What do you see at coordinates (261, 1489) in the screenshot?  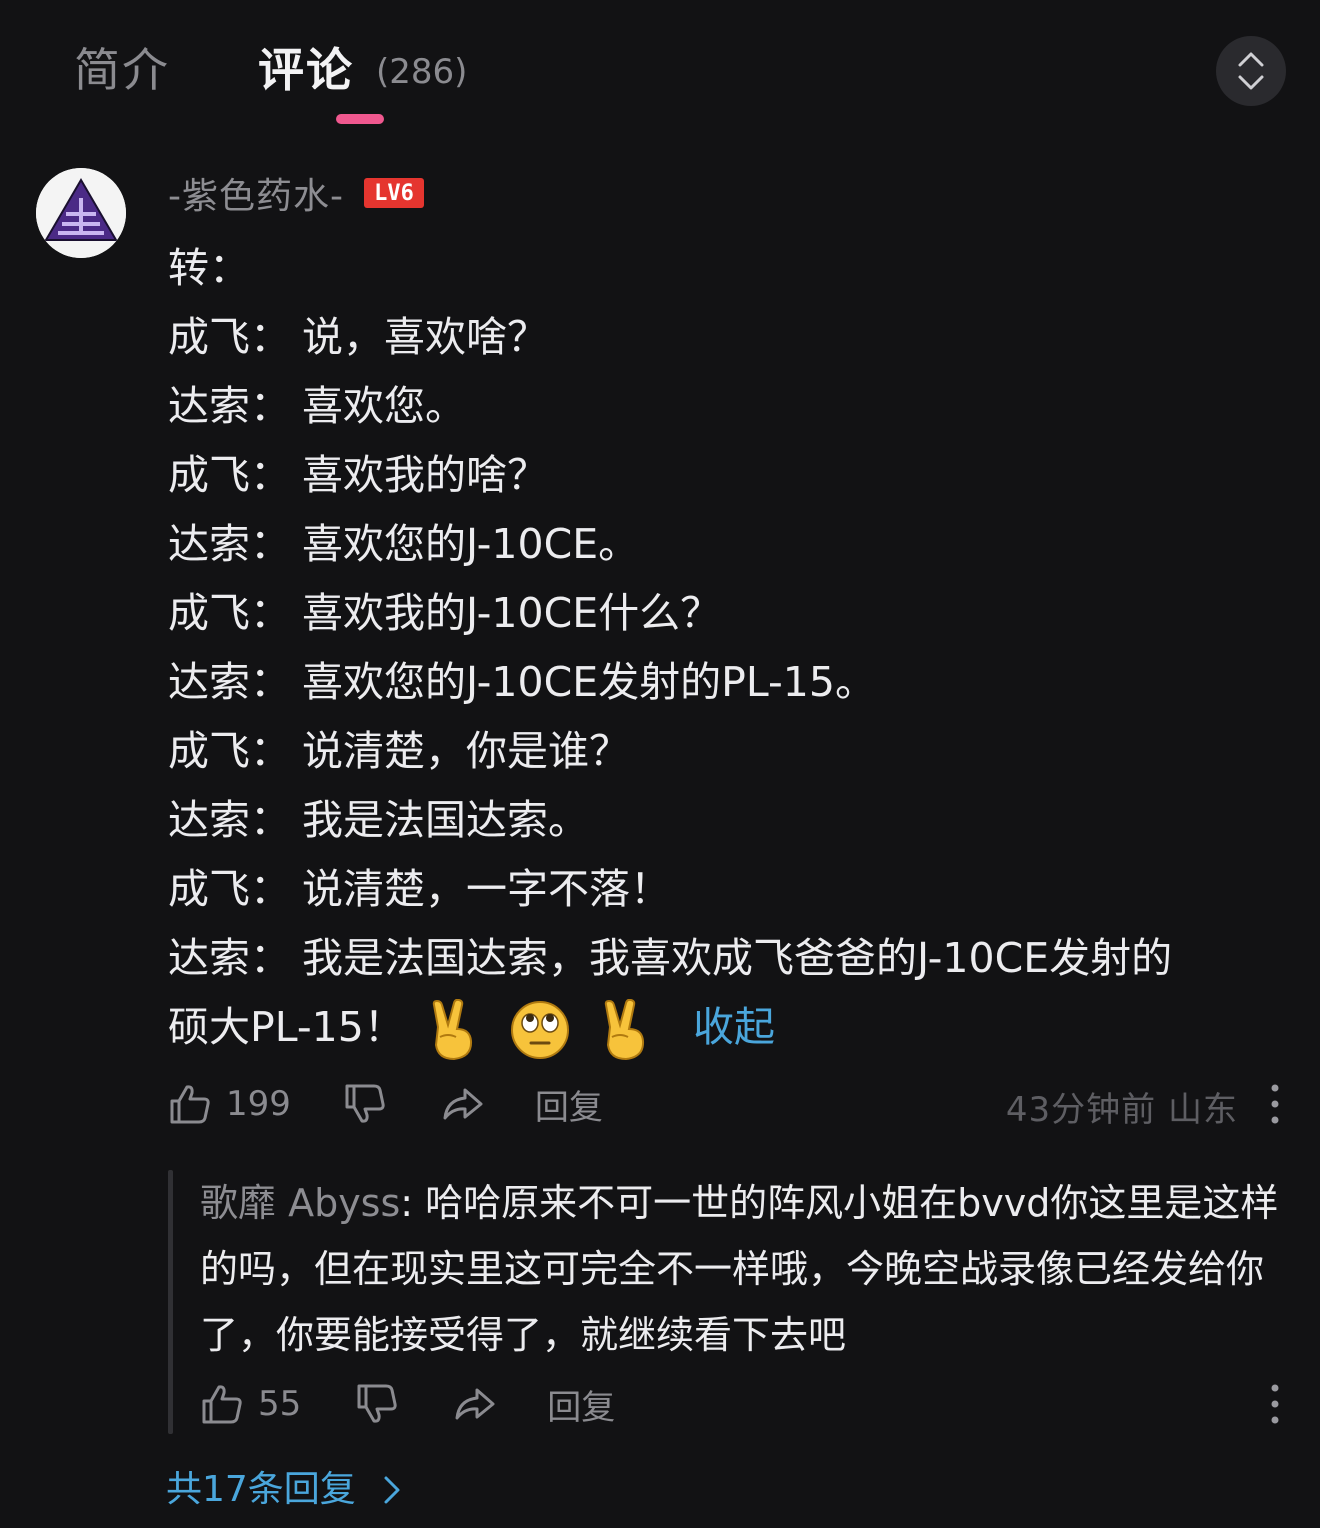 I see `view-all-replies-label: 共17条回复` at bounding box center [261, 1489].